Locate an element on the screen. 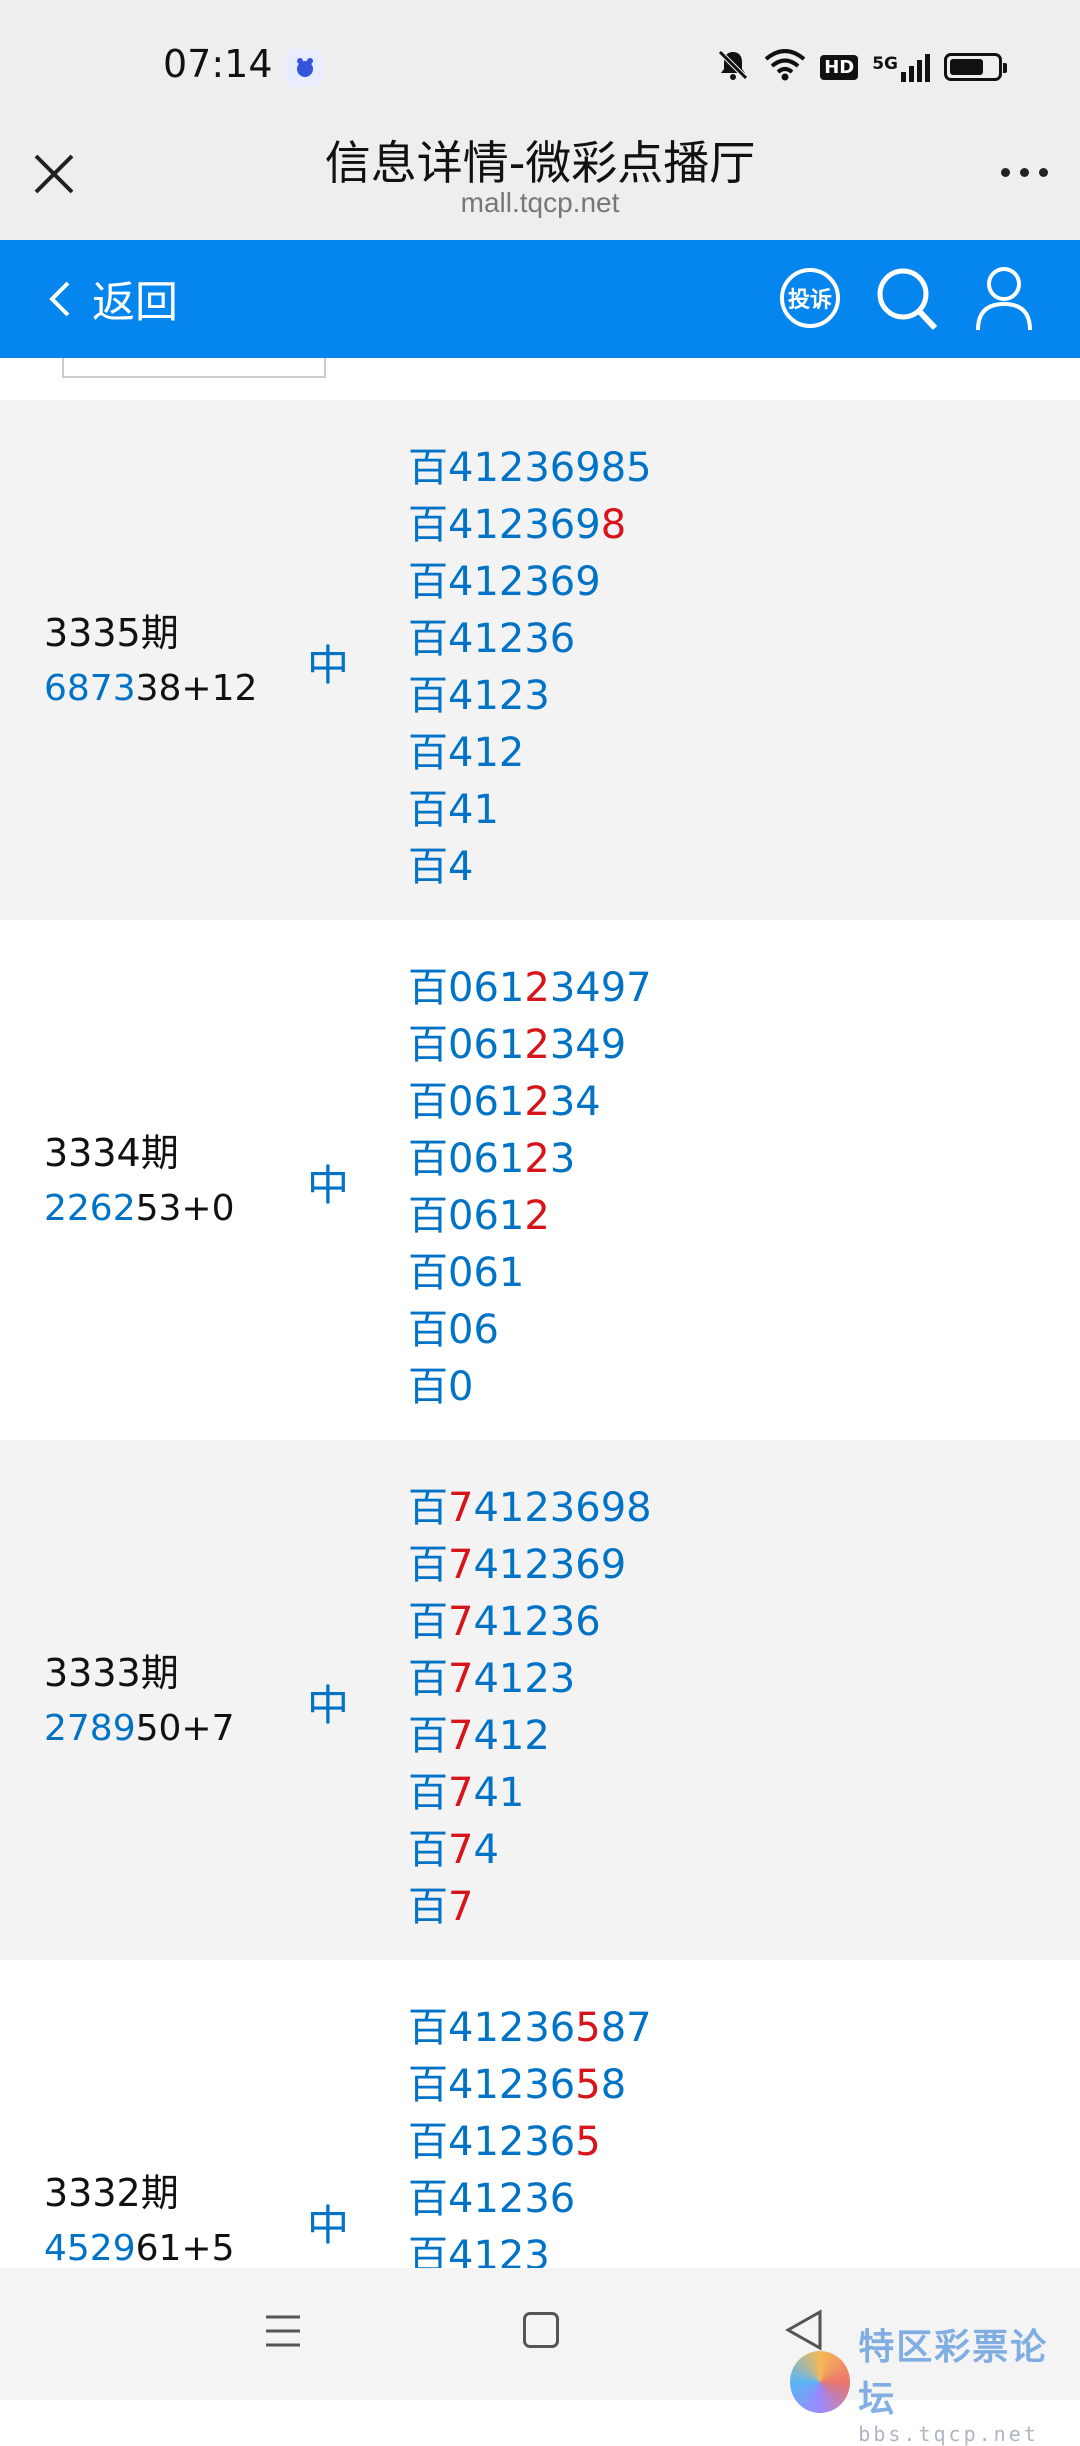 The width and height of the screenshot is (1080, 2446). prediction-line: 百412 is located at coordinates (530, 753).